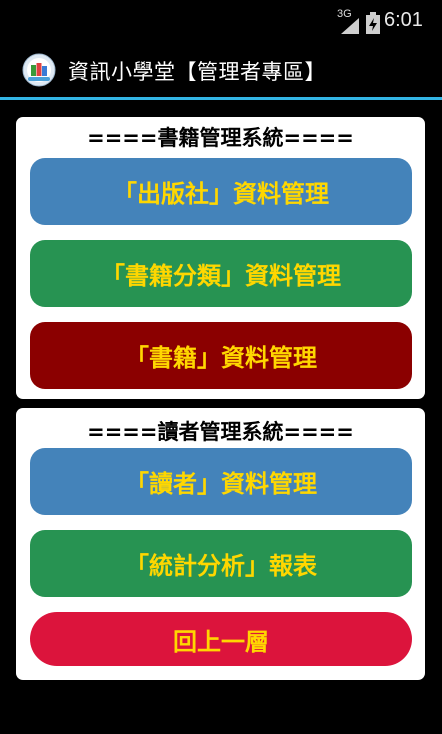  I want to click on bottom-strip, so click(221, 717).